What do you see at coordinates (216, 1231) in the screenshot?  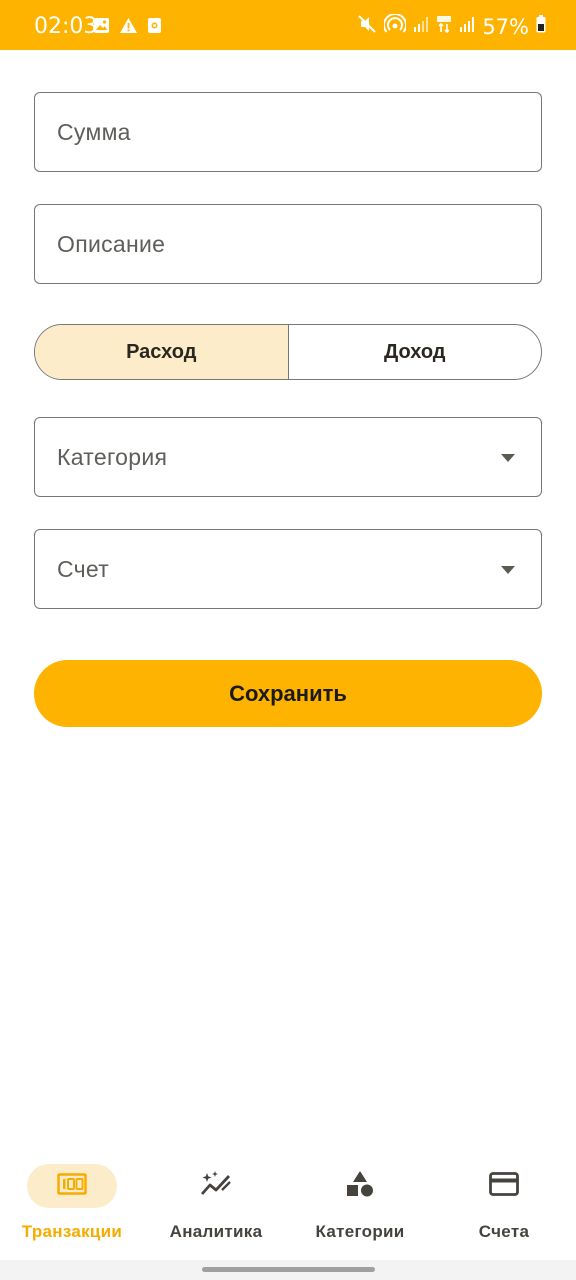 I see `nav-label-analytics: Аналитика` at bounding box center [216, 1231].